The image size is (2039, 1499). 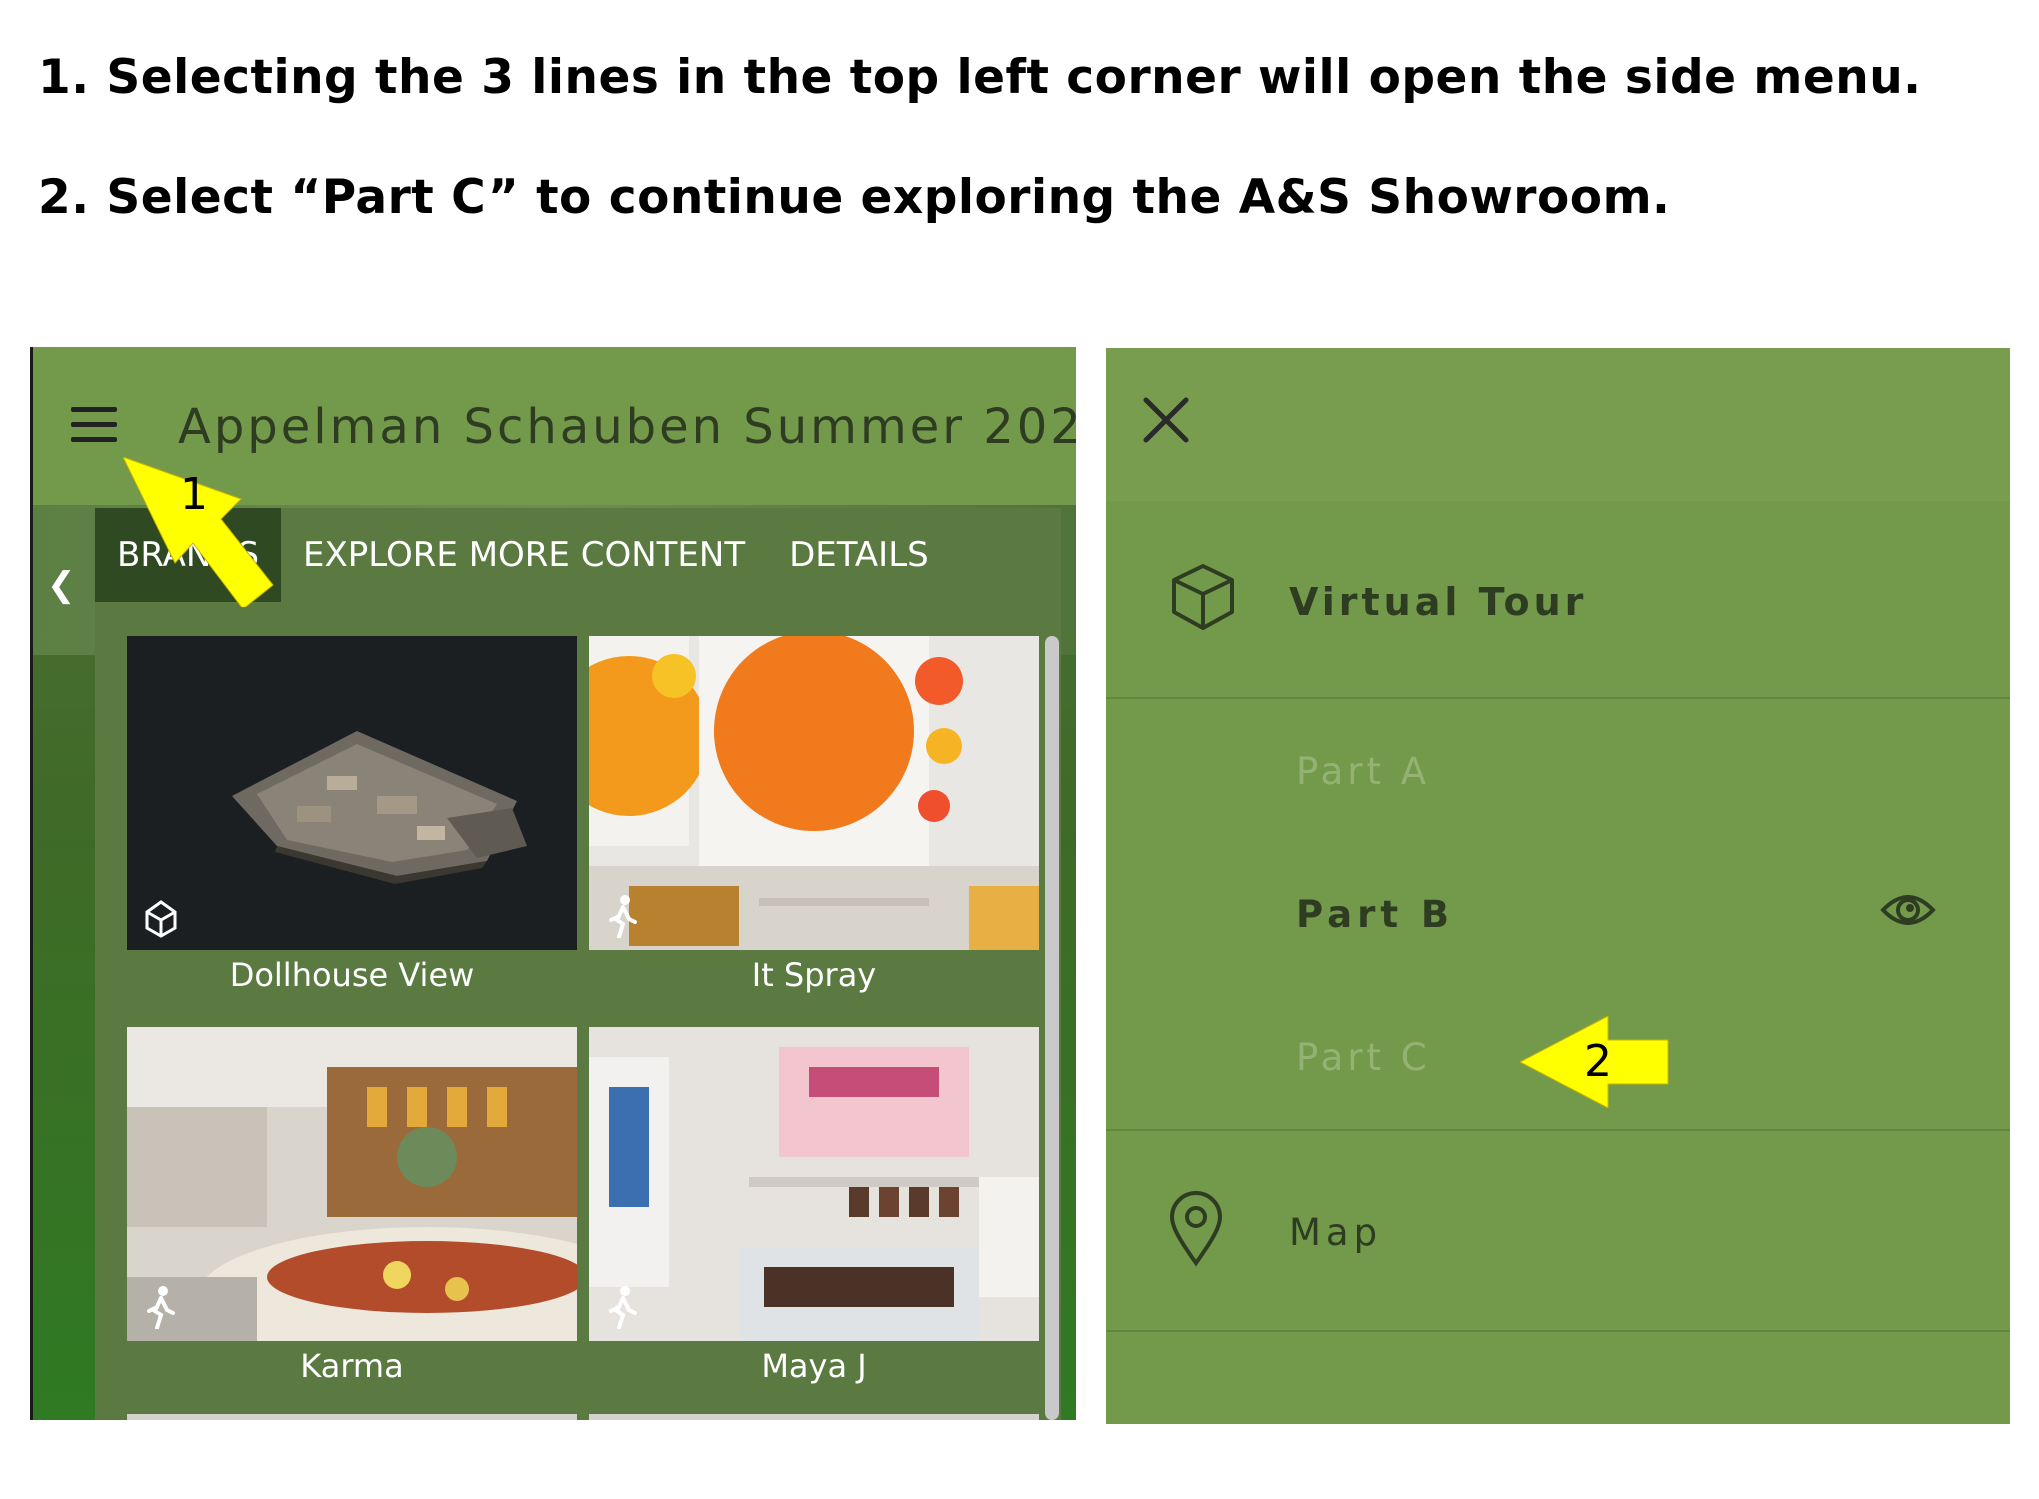 I want to click on menu-item-part-c: Part C, so click(x=1363, y=1057).